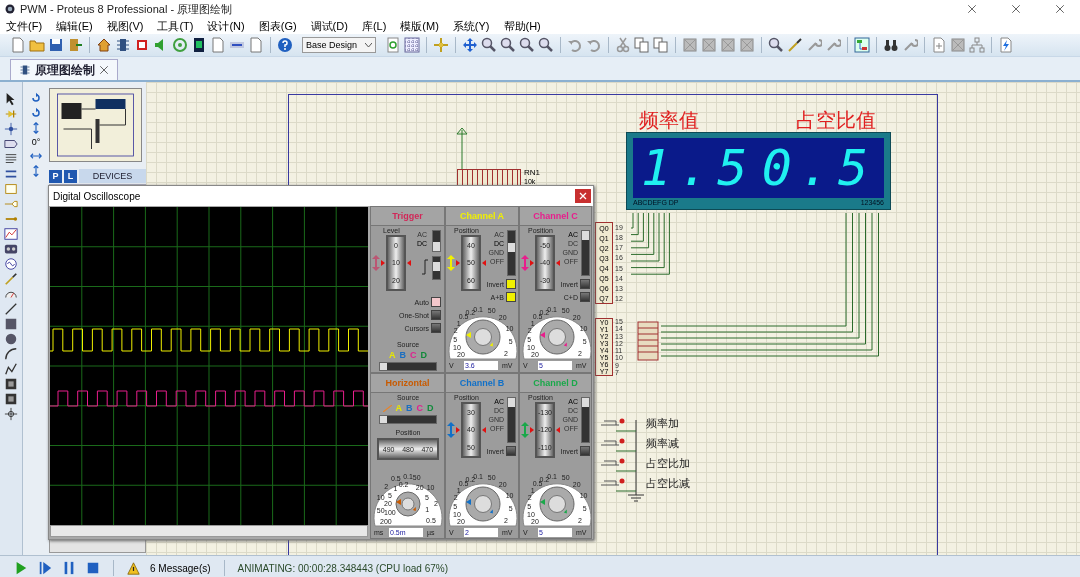  I want to click on play-icon, so click(21, 568).